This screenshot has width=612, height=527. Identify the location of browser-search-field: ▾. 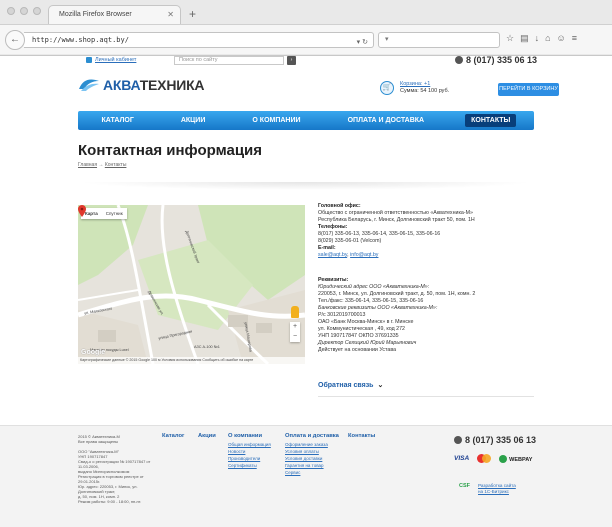
(439, 40).